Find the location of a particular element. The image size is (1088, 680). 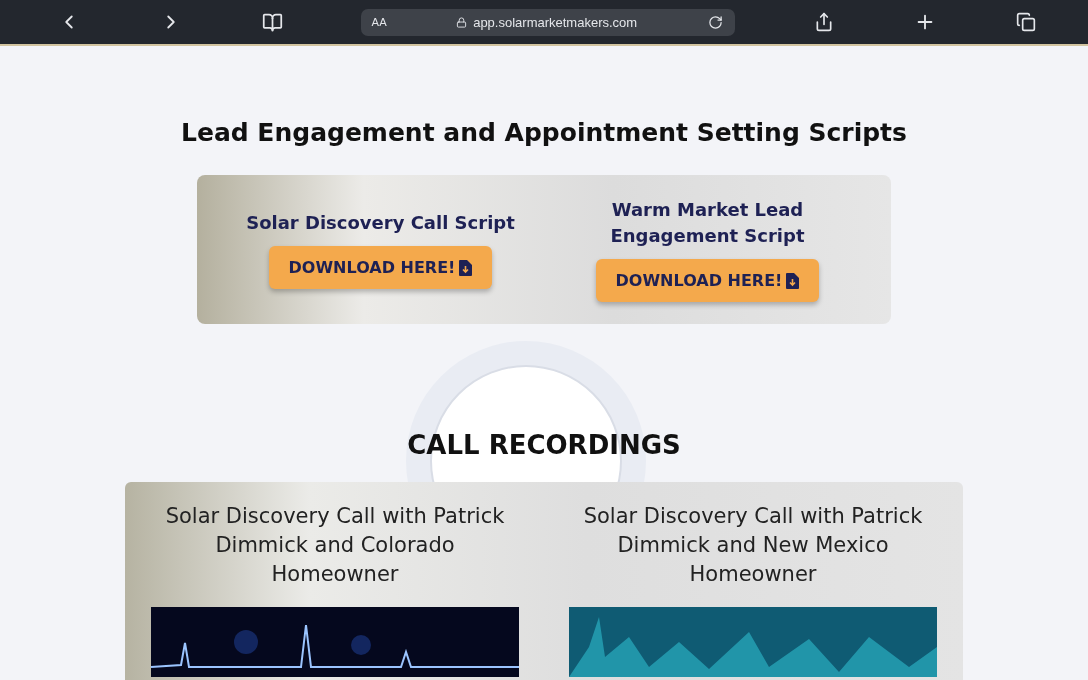

url-text: app.solarmarketmakers.com is located at coordinates (555, 22).